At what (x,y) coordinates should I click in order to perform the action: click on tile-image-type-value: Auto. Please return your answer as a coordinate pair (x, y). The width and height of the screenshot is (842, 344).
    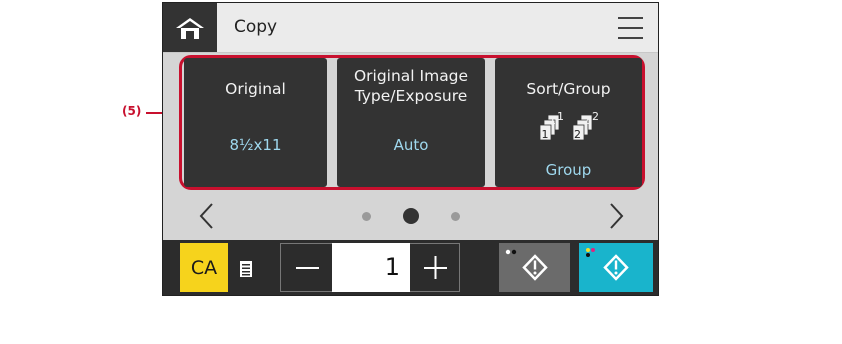
    Looking at the image, I should click on (411, 145).